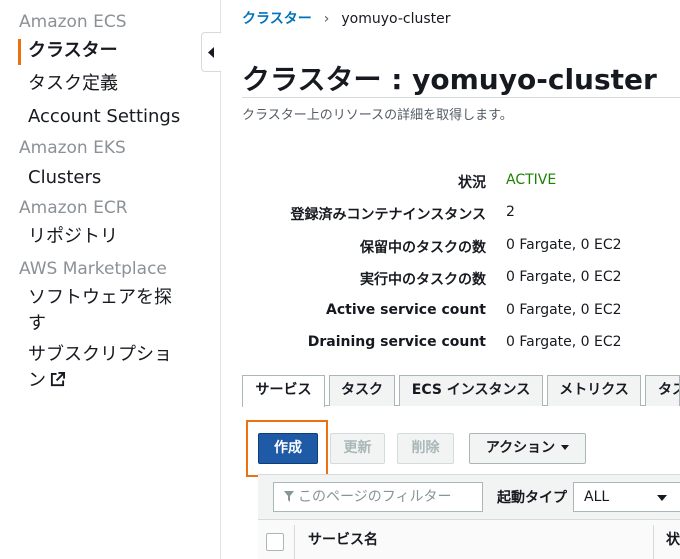 This screenshot has height=559, width=680. What do you see at coordinates (37, 380) in the screenshot?
I see `sidebar-item-subscriptions-text: ン` at bounding box center [37, 380].